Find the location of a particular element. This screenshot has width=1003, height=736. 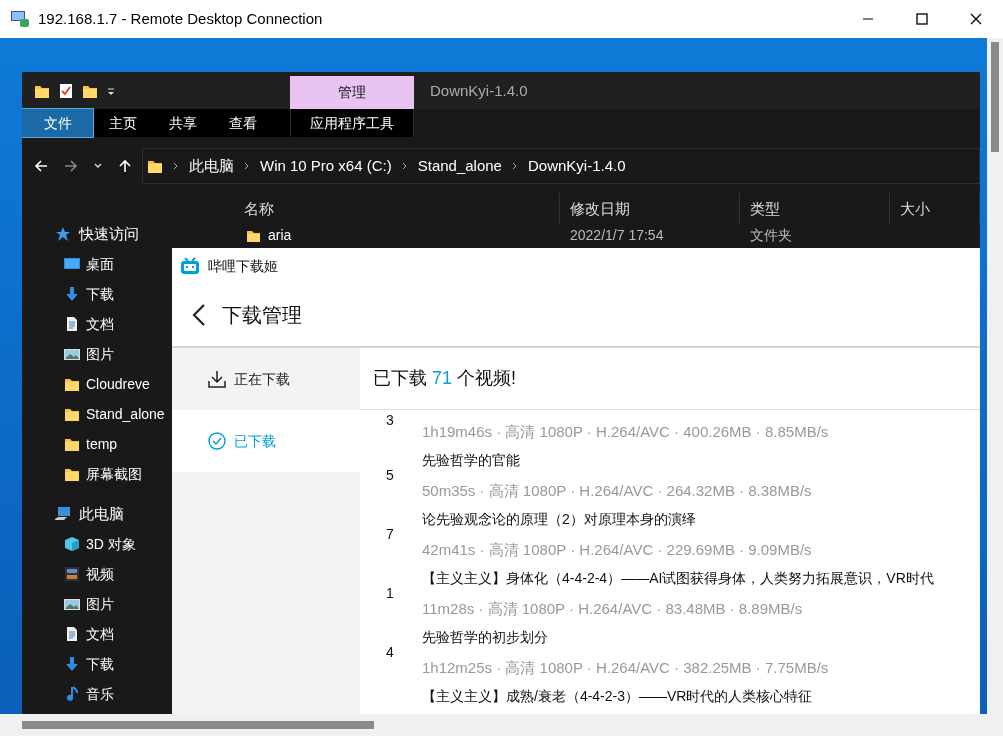

back-chevron-icon is located at coordinates (199, 315).